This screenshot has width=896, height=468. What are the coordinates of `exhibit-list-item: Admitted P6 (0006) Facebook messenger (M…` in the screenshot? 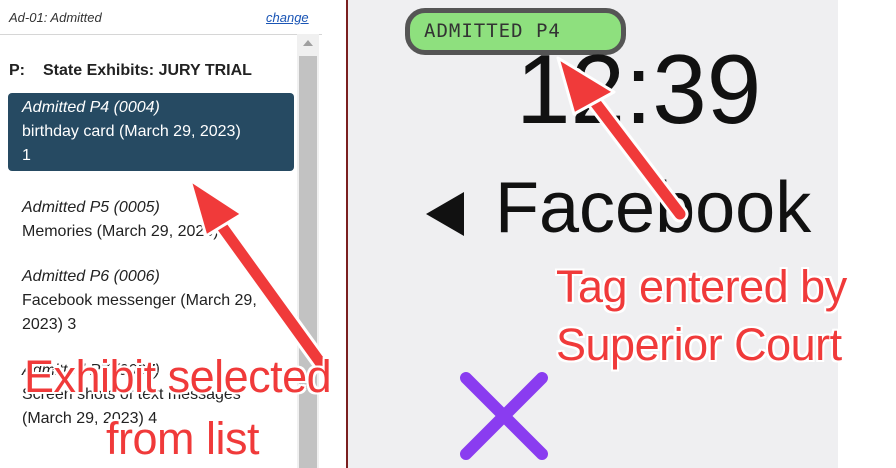 It's located at (151, 301).